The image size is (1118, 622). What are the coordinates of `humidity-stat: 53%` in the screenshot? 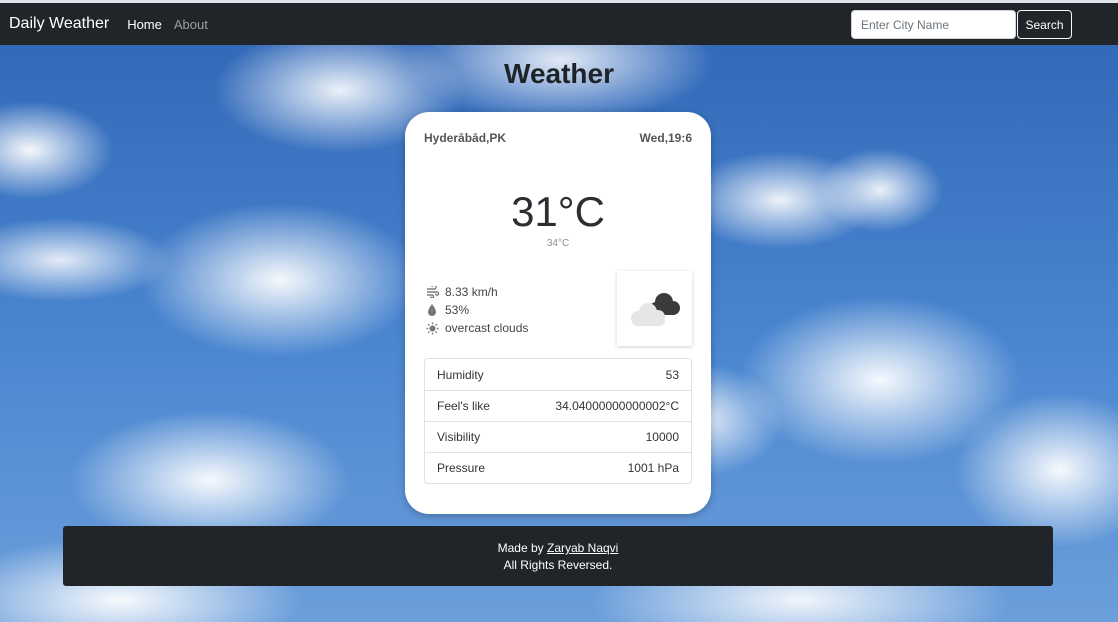 It's located at (476, 310).